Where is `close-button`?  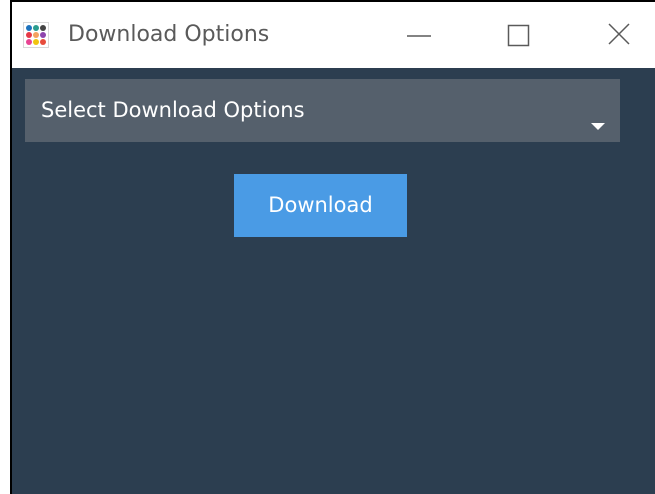 close-button is located at coordinates (619, 35).